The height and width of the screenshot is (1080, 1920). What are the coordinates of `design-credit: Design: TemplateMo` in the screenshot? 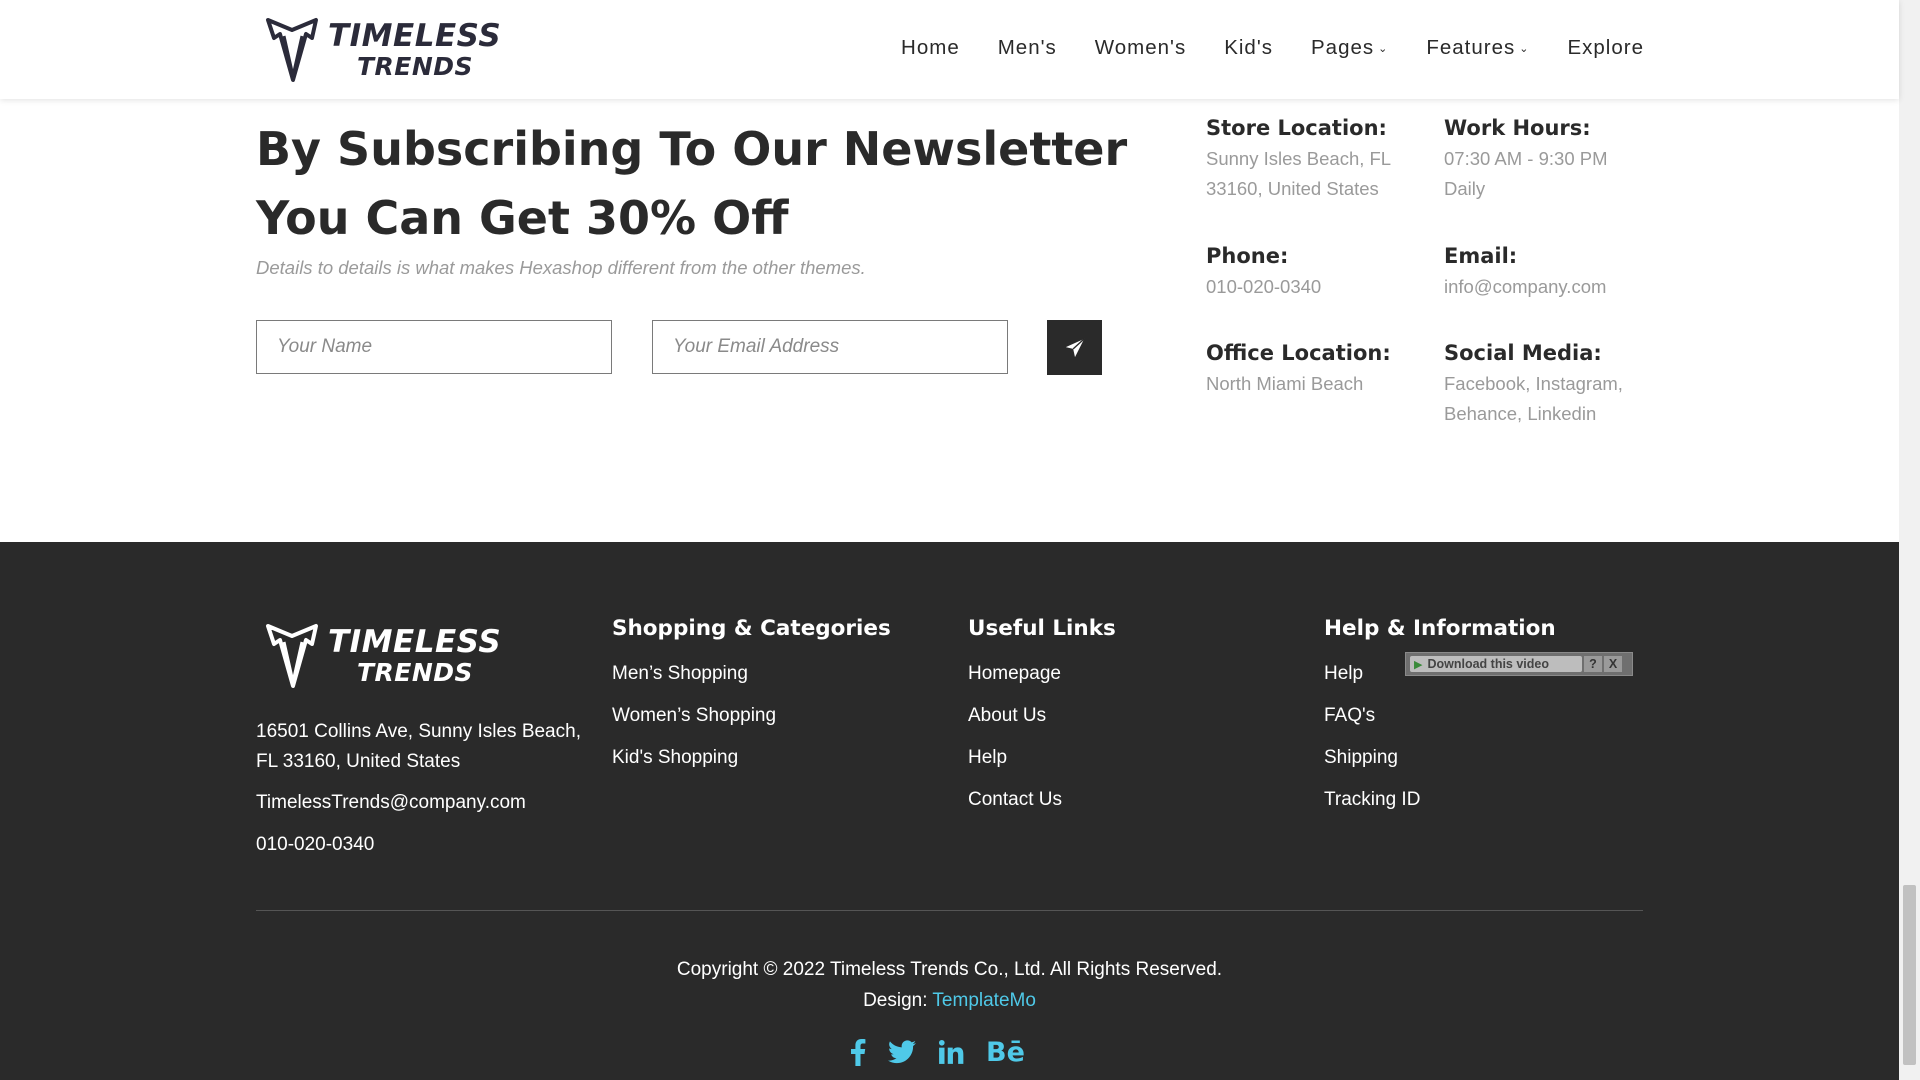 It's located at (949, 1000).